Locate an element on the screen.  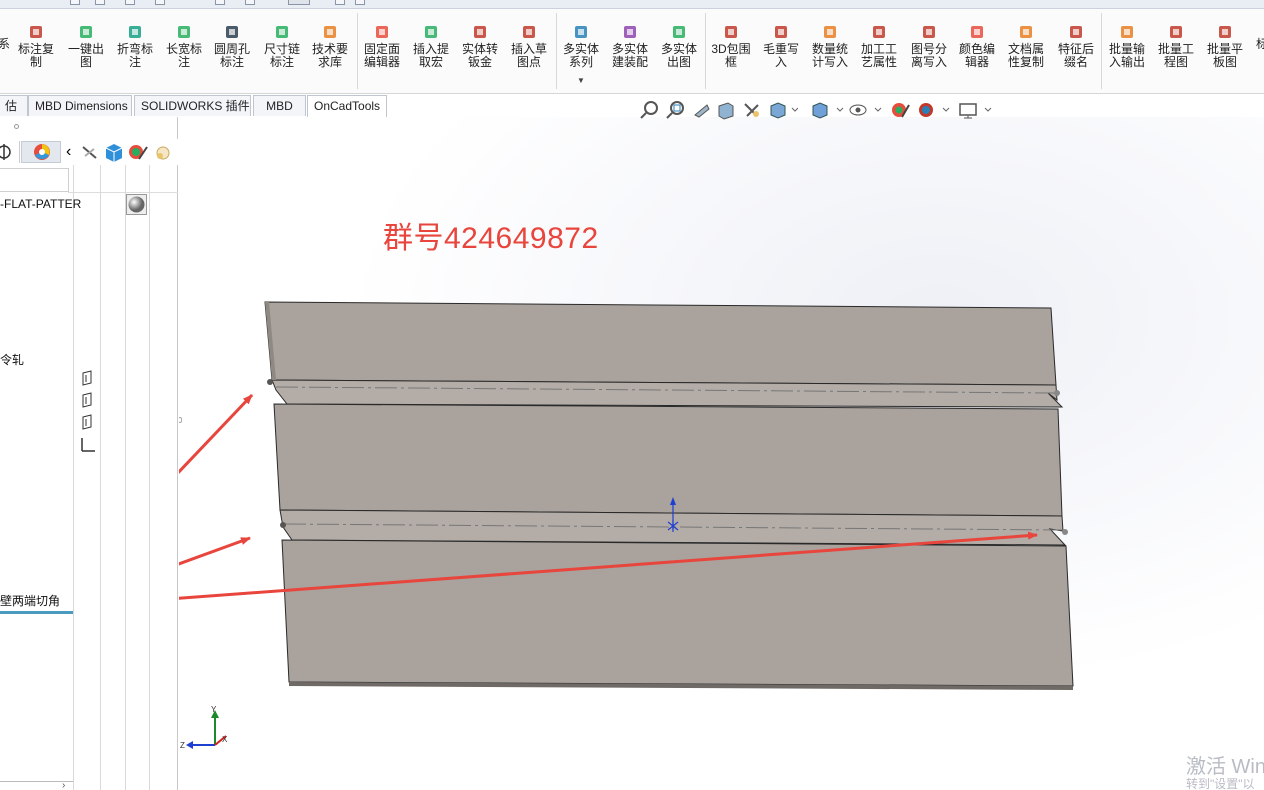
group-number-annotation: 群号424649872 is located at coordinates (491, 238).